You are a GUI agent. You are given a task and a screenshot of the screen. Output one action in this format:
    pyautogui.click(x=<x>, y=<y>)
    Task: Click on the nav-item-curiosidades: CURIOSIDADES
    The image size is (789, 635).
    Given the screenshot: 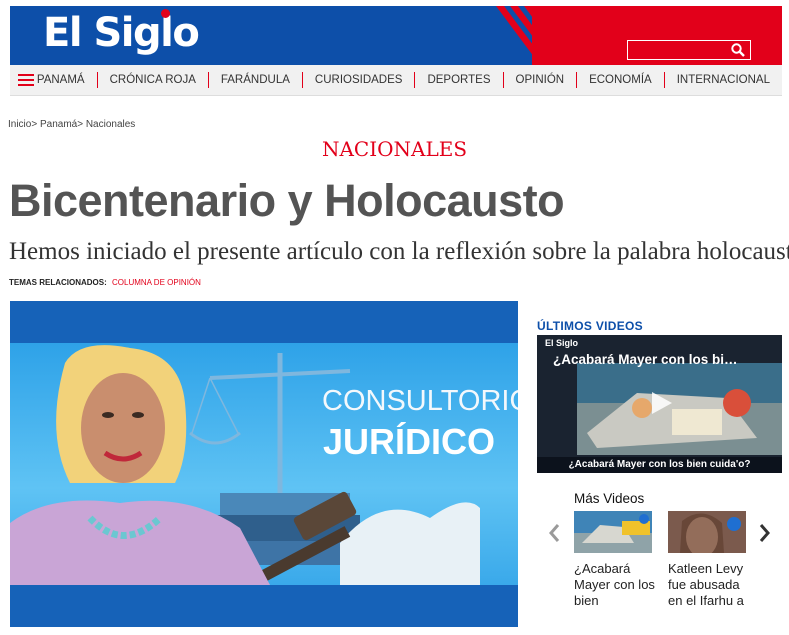 What is the action you would take?
    pyautogui.click(x=358, y=80)
    